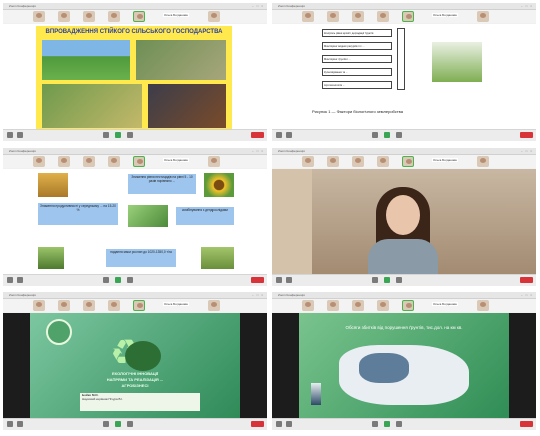  Describe the element at coordinates (140, 402) in the screenshot. I see `author-box: Бойко М.О. Науковий керівник Пічура В.І.` at that location.